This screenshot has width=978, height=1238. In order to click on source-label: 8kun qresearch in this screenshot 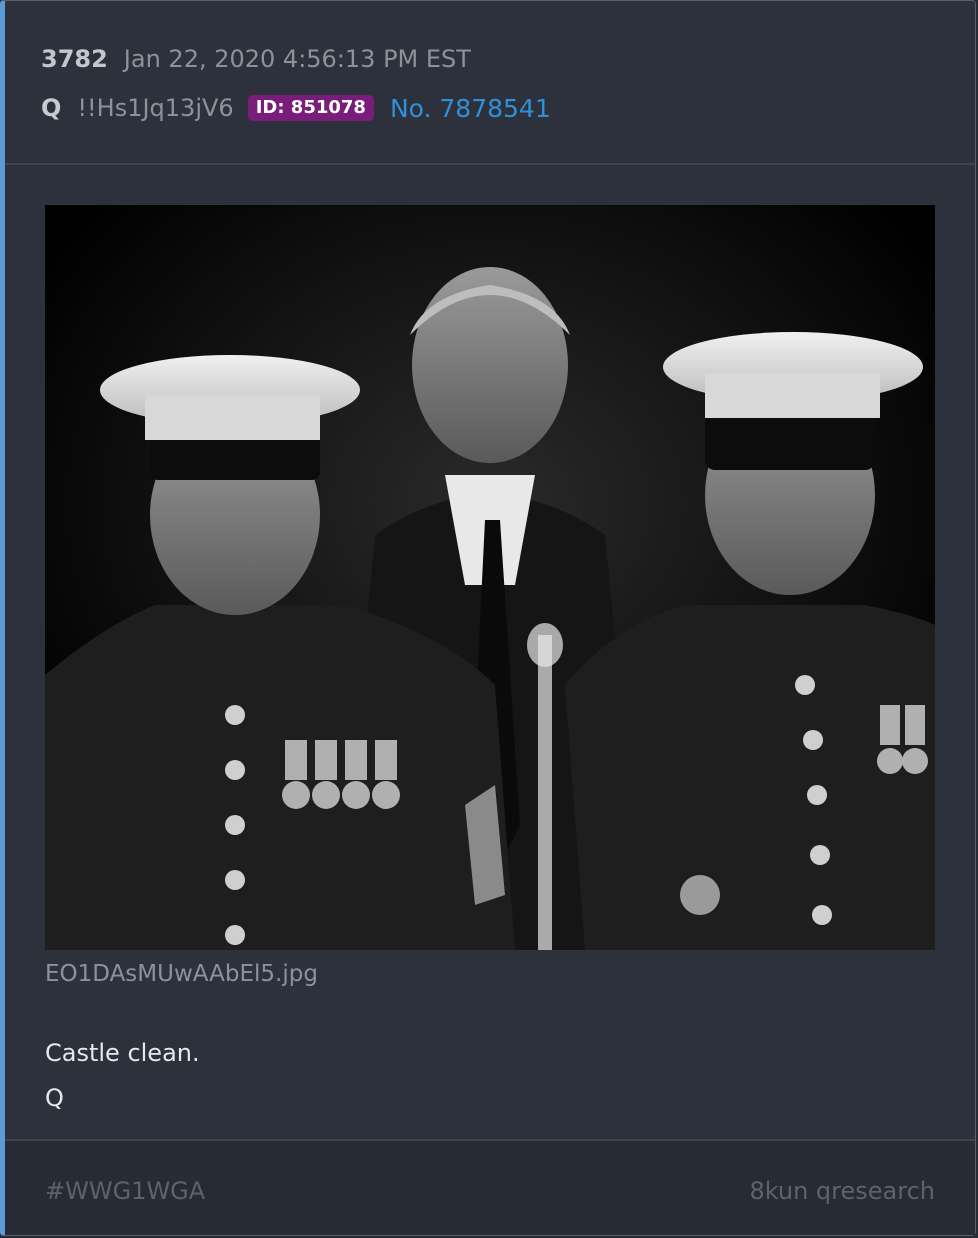, I will do `click(842, 1191)`.